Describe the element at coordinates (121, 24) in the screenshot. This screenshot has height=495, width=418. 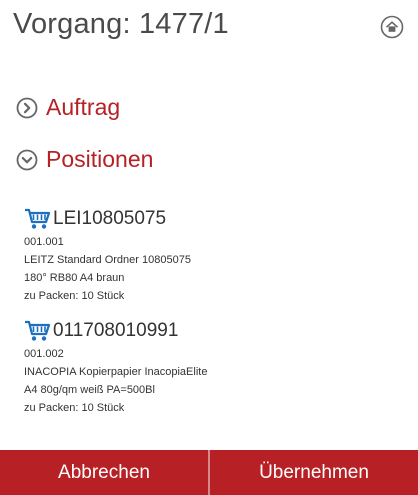
I see `page-title: Vorgang: 1477/1` at that location.